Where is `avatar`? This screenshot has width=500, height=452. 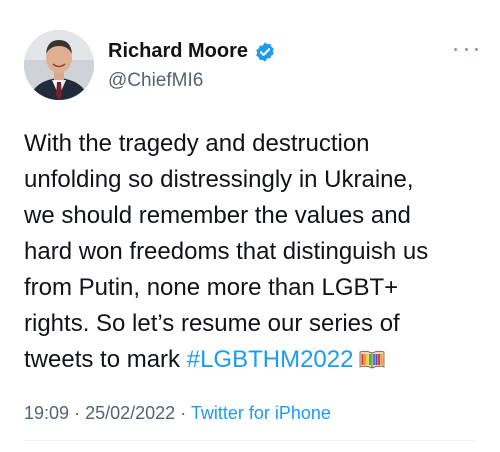
avatar is located at coordinates (59, 65).